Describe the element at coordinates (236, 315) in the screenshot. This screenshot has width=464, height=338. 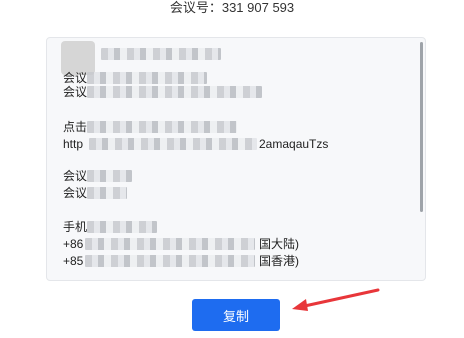
I see `copy-button: 复制` at that location.